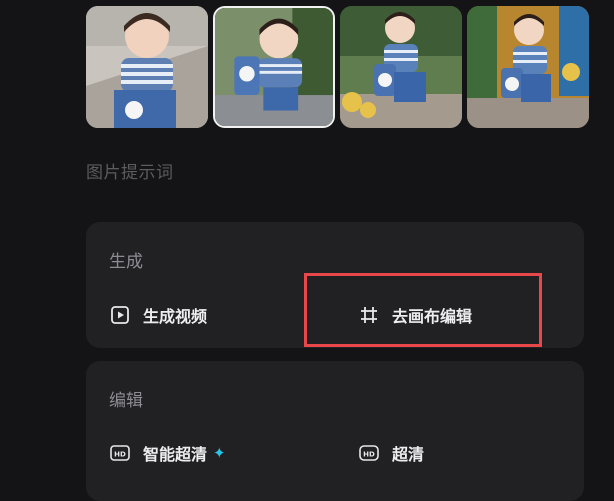 This screenshot has width=614, height=501. Describe the element at coordinates (432, 316) in the screenshot. I see `edit-on-canvas-label: 去画布编辑` at that location.